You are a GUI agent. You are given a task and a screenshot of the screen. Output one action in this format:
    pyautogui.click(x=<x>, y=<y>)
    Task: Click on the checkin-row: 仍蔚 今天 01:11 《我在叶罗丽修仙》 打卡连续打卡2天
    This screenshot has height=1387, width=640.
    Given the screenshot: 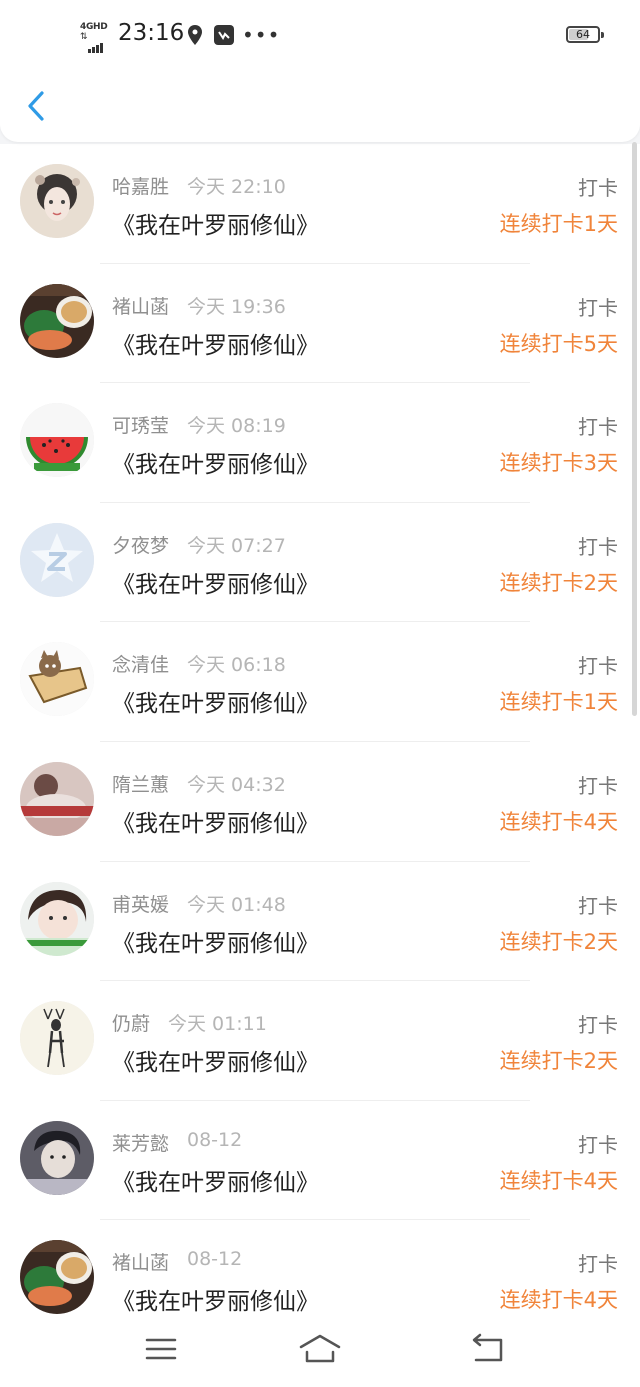 What is the action you would take?
    pyautogui.click(x=320, y=1041)
    